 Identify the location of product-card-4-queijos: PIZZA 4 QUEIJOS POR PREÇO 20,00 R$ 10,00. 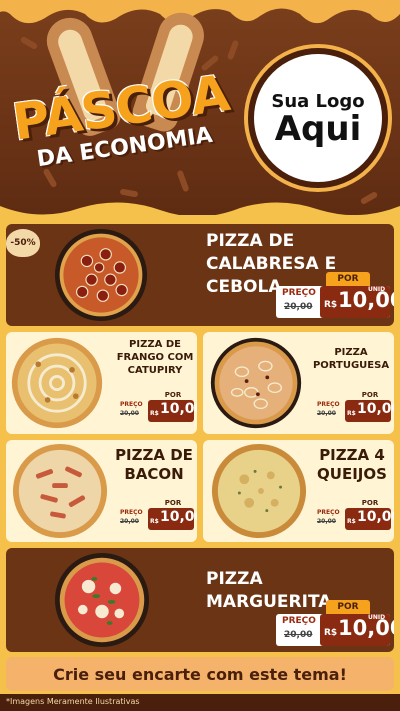
(298, 491).